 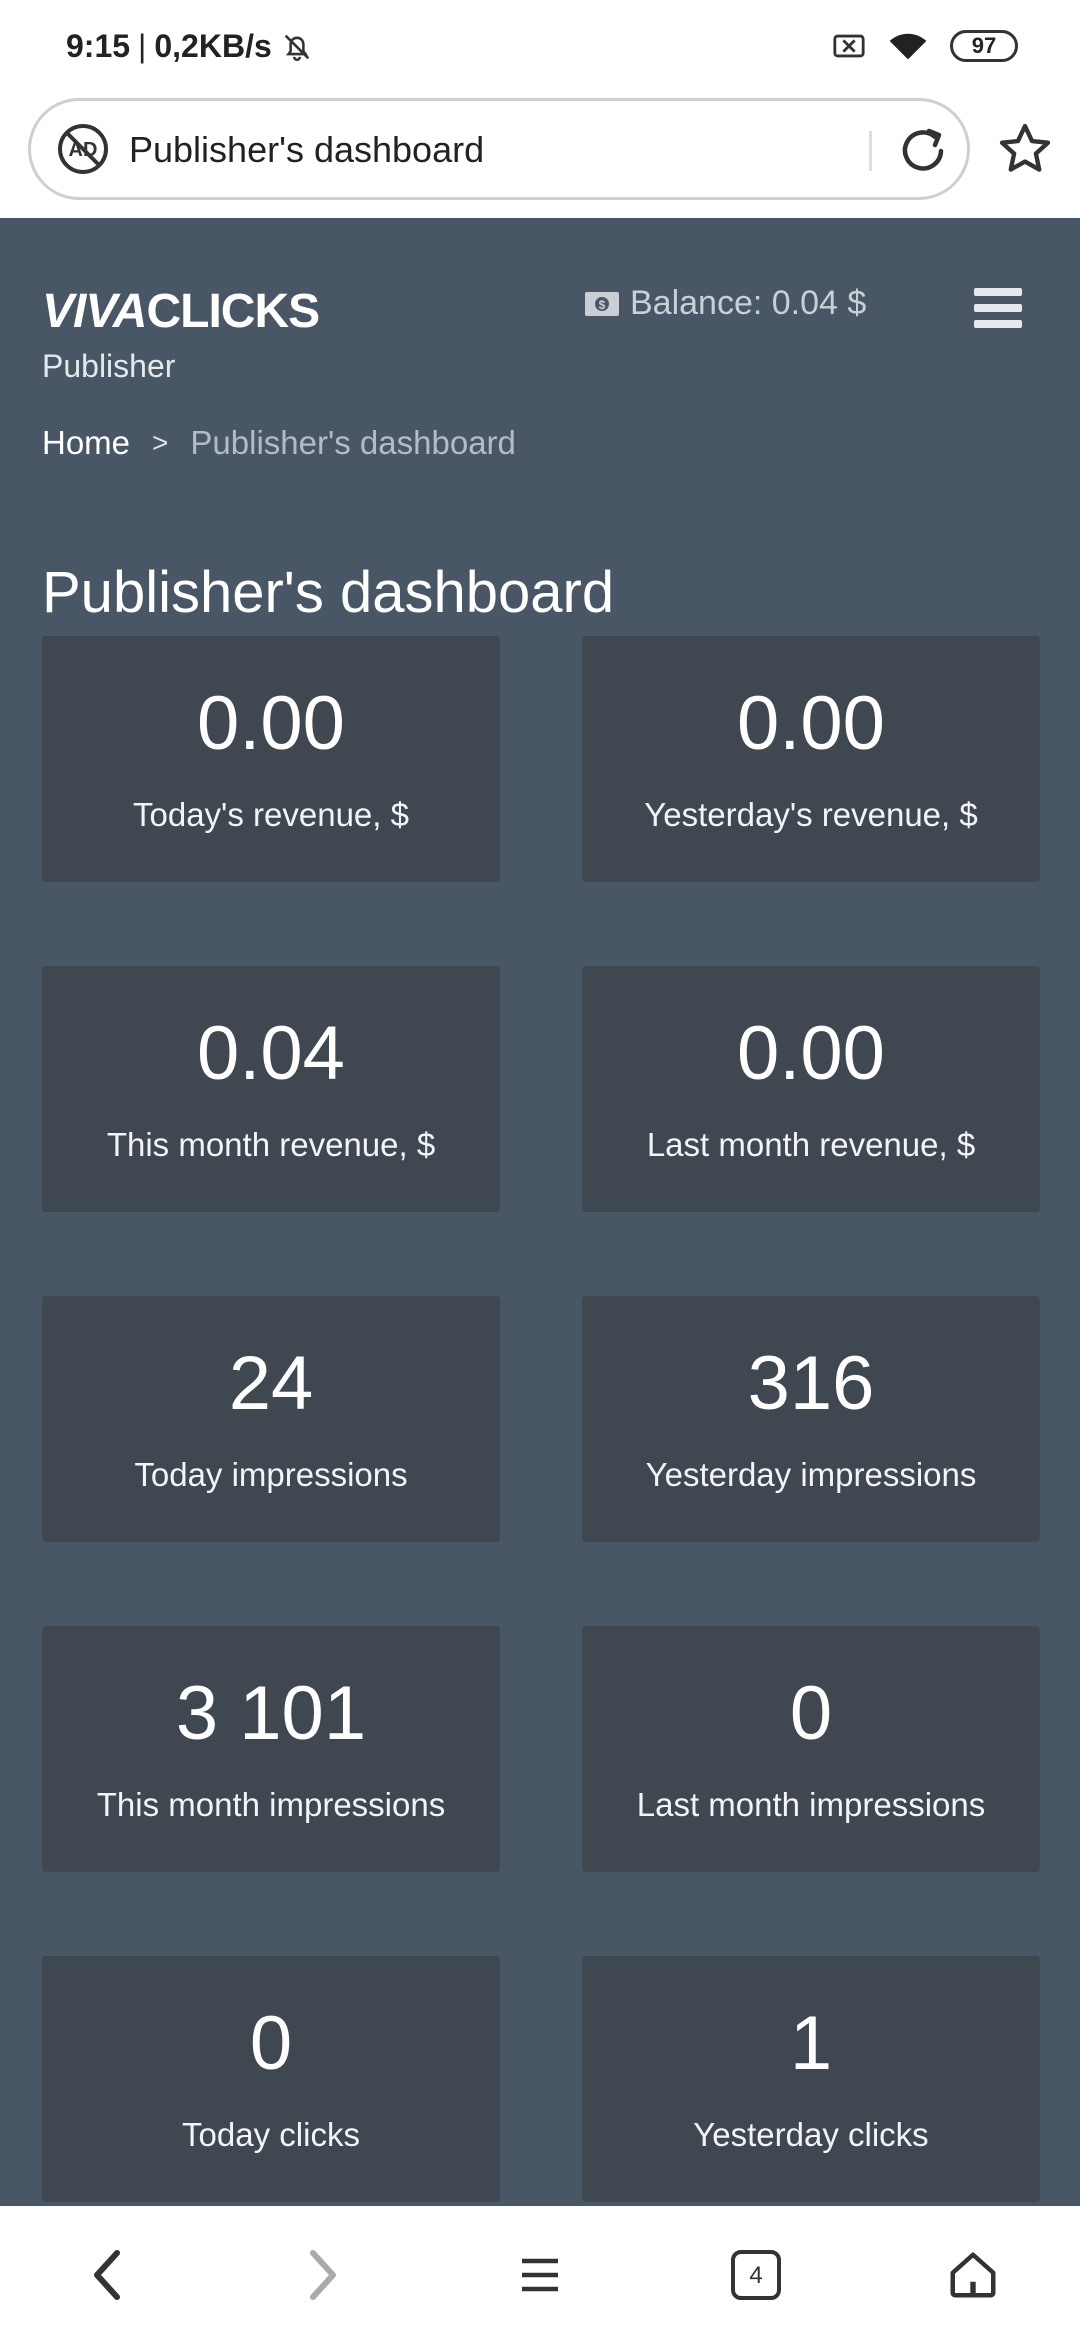 What do you see at coordinates (271, 2134) in the screenshot?
I see `stat-label: Today clicks` at bounding box center [271, 2134].